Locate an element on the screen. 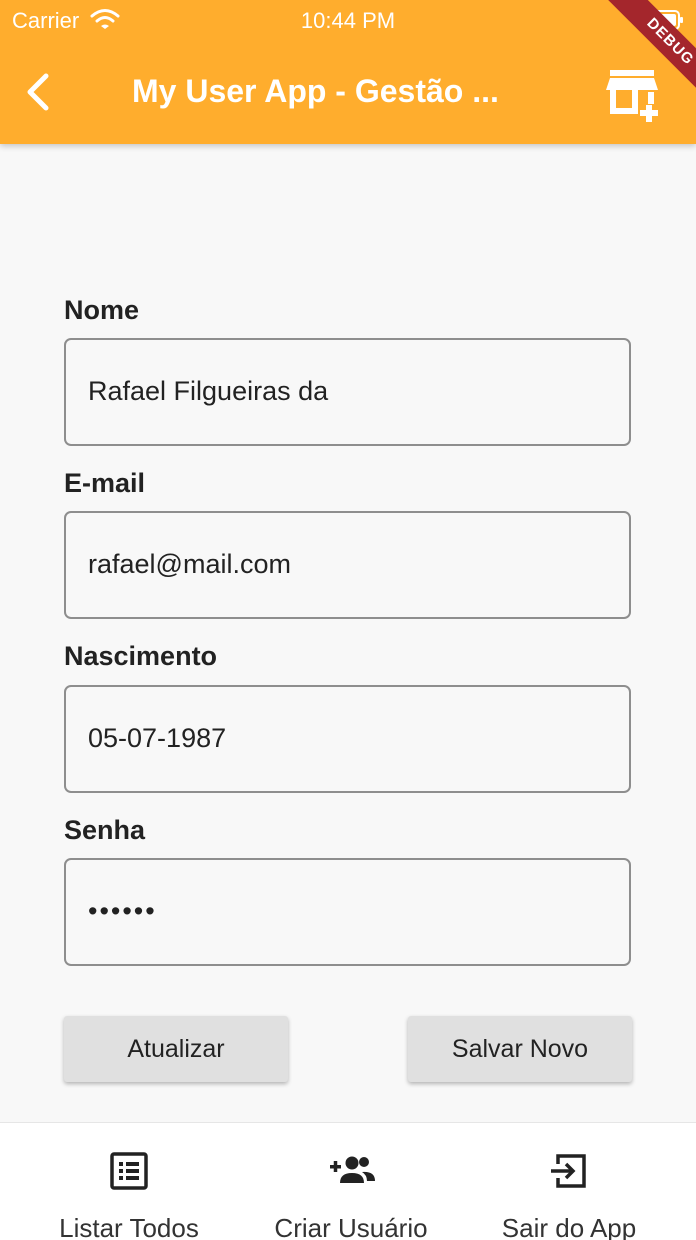 Image resolution: width=696 pixels, height=1240 pixels. back-icon is located at coordinates (40, 92).